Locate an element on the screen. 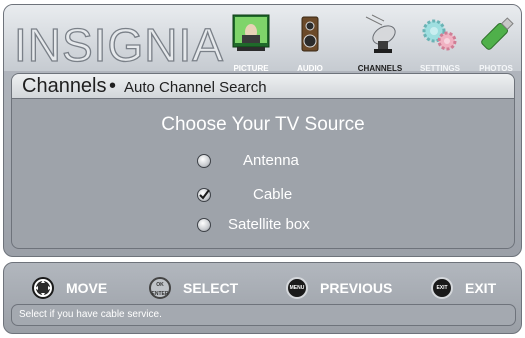 The width and height of the screenshot is (525, 338). gears-icon is located at coordinates (440, 35).